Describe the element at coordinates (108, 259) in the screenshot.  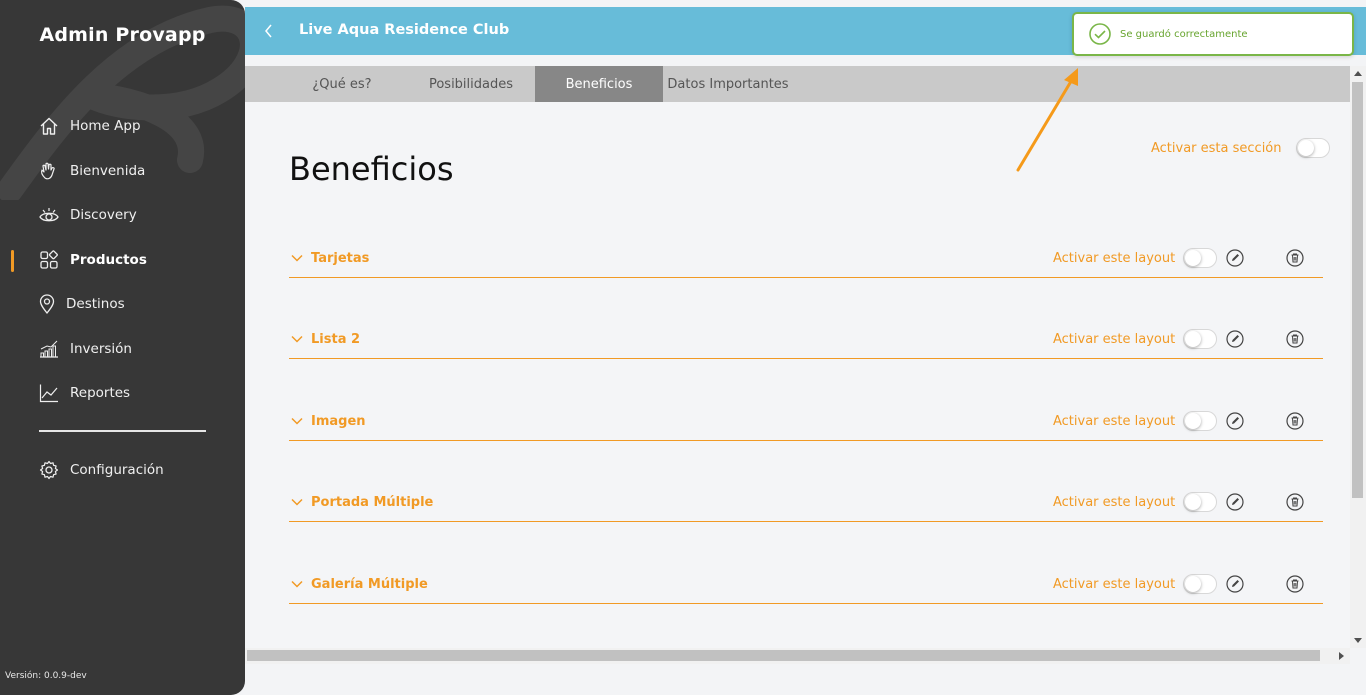
I see `sidebar-item-label: Productos` at that location.